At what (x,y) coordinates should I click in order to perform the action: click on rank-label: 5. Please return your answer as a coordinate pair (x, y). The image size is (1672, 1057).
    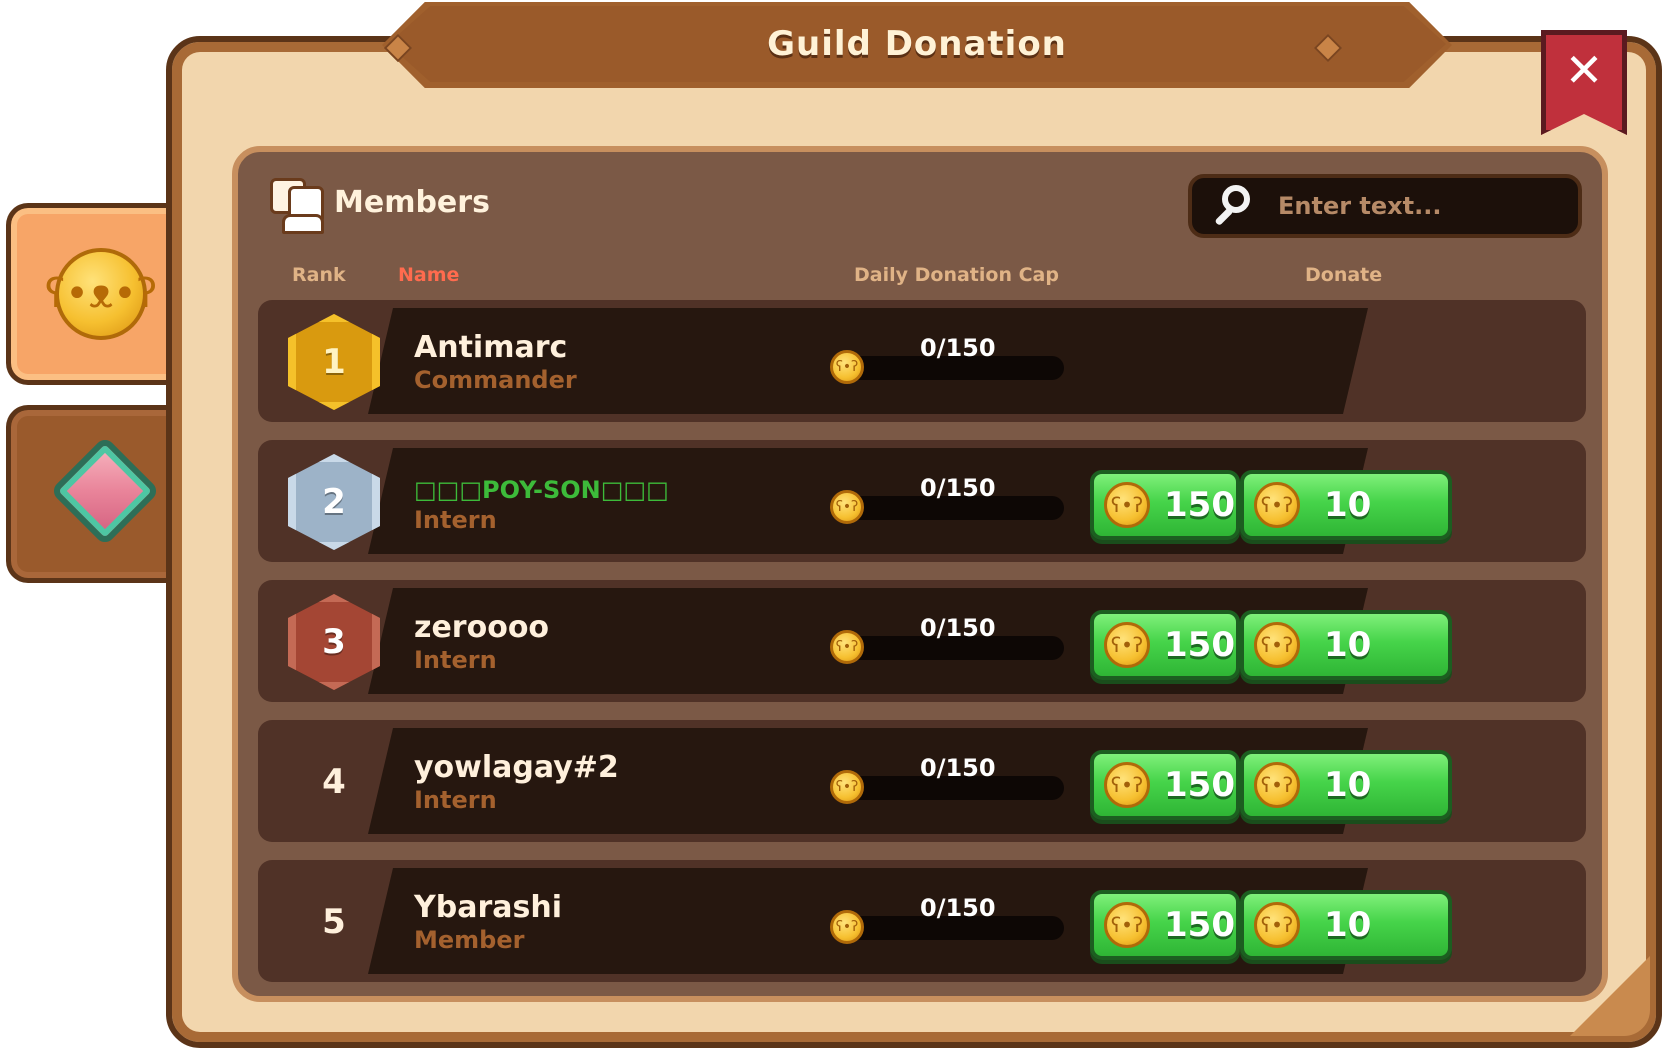
    Looking at the image, I should click on (334, 922).